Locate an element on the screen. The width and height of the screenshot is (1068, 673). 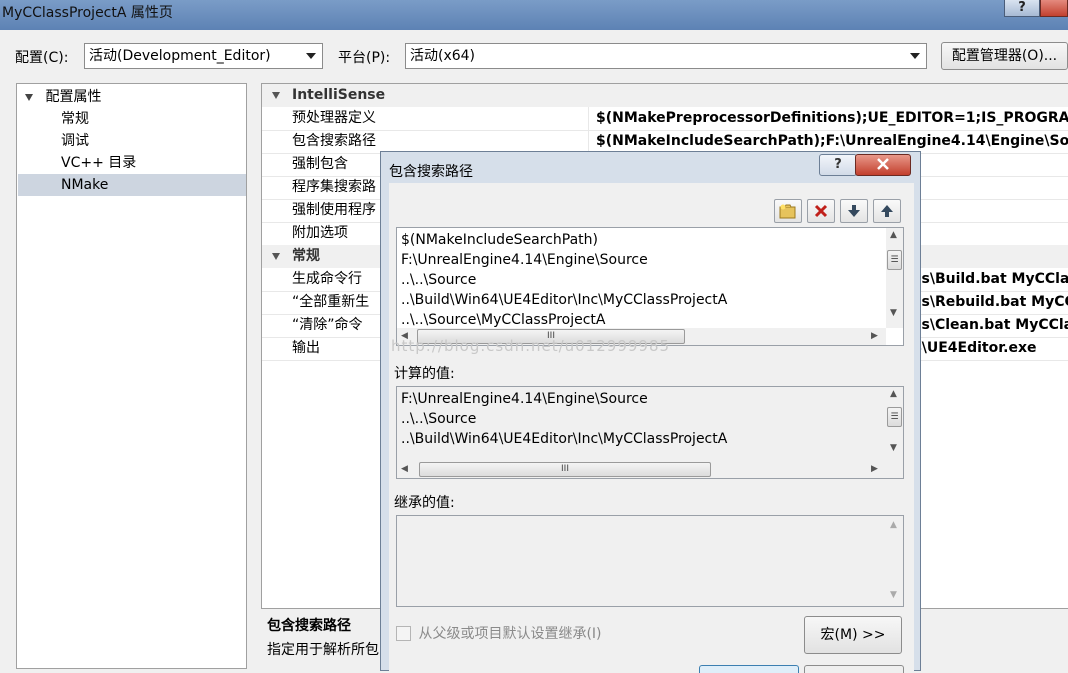
tree-item-debug: 调试 is located at coordinates (75, 141).